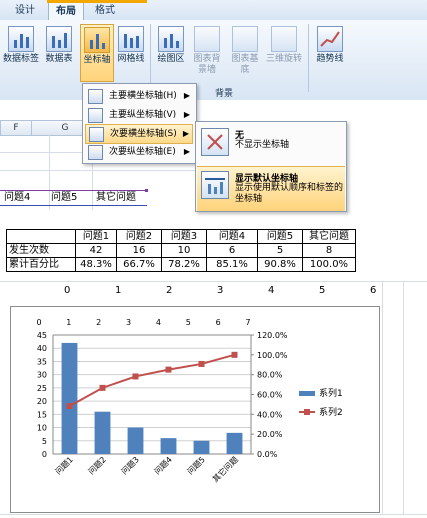 This screenshot has height=518, width=427. Describe the element at coordinates (139, 96) in the screenshot. I see `menu-item-primary-horizontal-axis: 主要横坐标轴(H) ▶` at that location.